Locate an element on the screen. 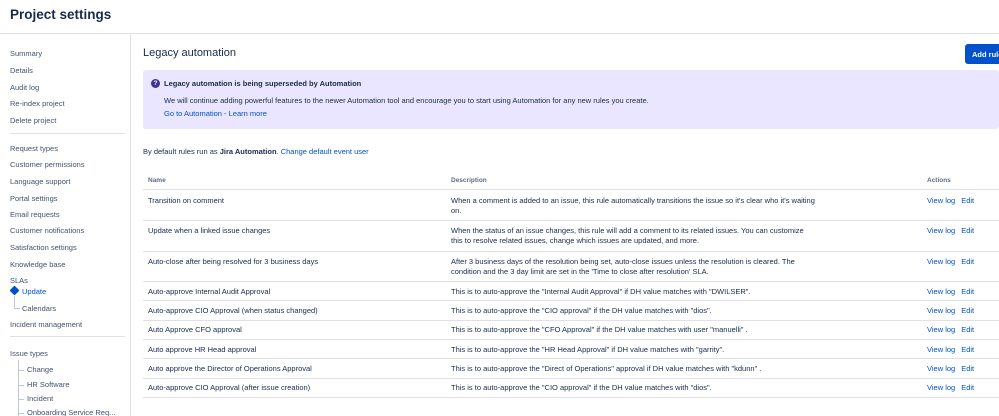  sidebar-item-sla-update: Update is located at coordinates (34, 291).